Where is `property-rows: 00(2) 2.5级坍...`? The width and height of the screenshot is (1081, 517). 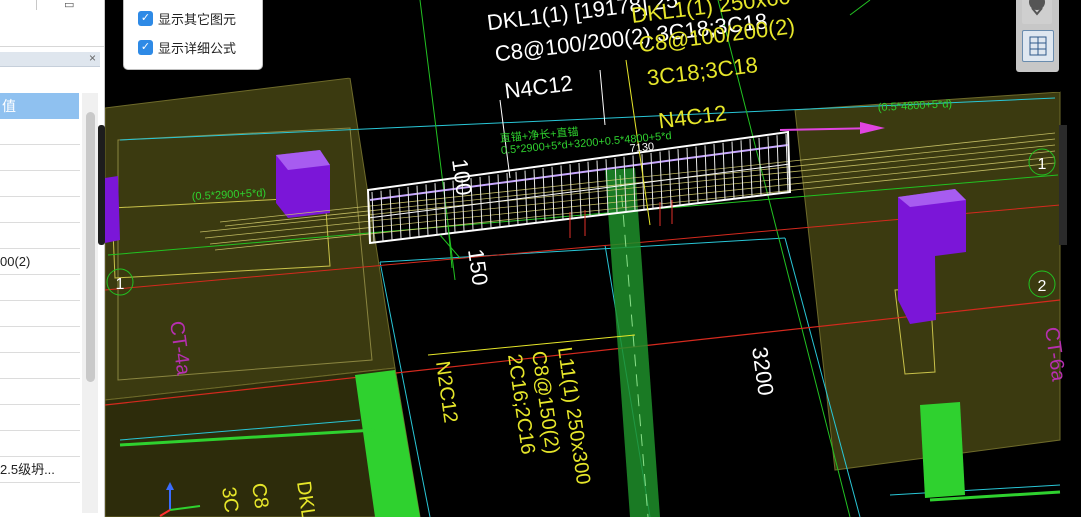
property-rows: 00(2) 2.5级坍... is located at coordinates (40, 301).